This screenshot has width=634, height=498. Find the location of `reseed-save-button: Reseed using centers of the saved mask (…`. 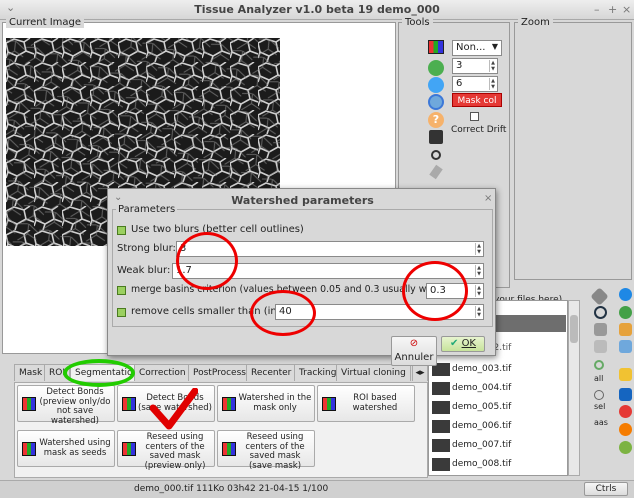

reseed-save-button: Reseed using centers of the saved mask (… is located at coordinates (266, 450).